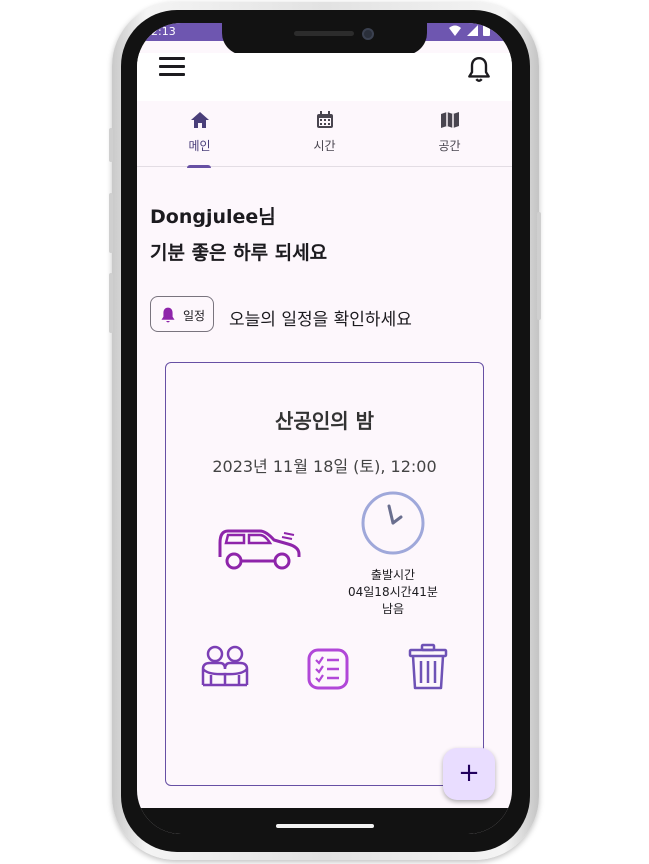 This screenshot has width=649, height=864. I want to click on battery-icon, so click(486, 30).